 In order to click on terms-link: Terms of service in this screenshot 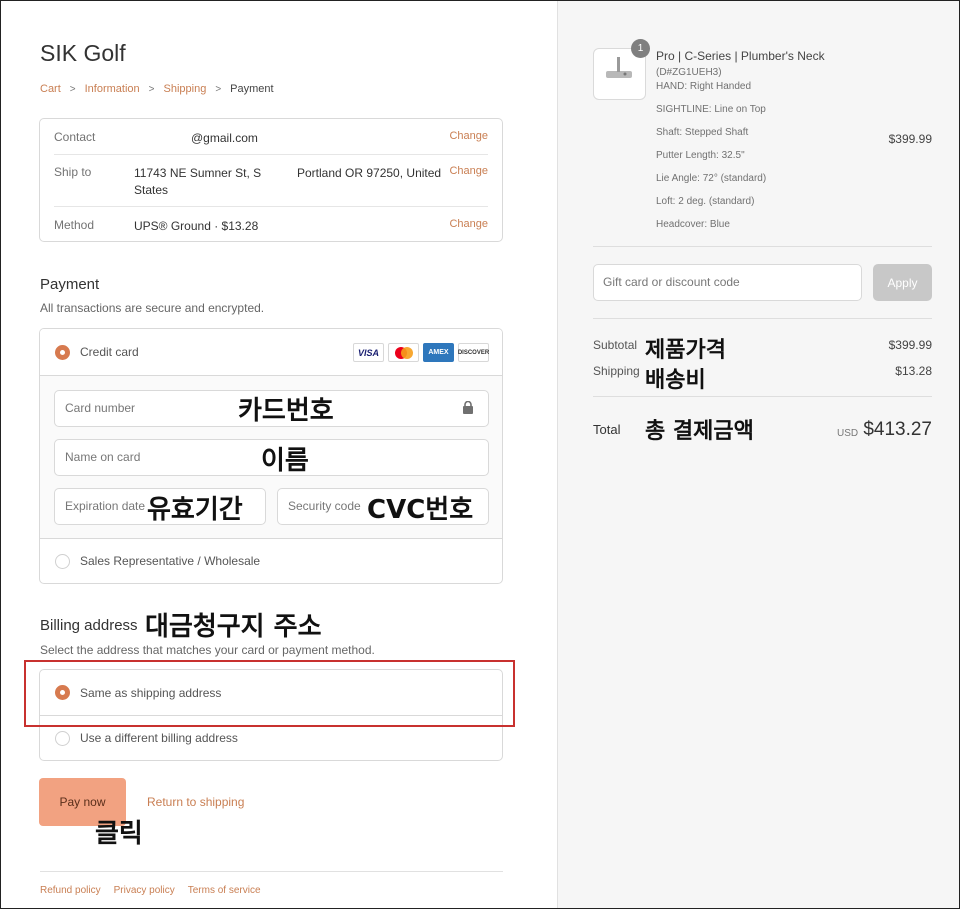, I will do `click(224, 890)`.